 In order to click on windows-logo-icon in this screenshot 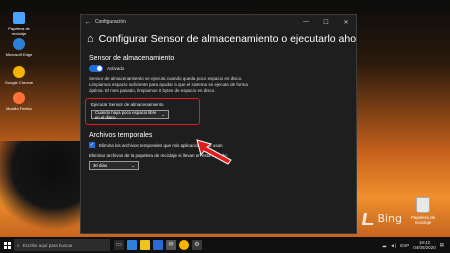, I will do `click(7, 245)`.